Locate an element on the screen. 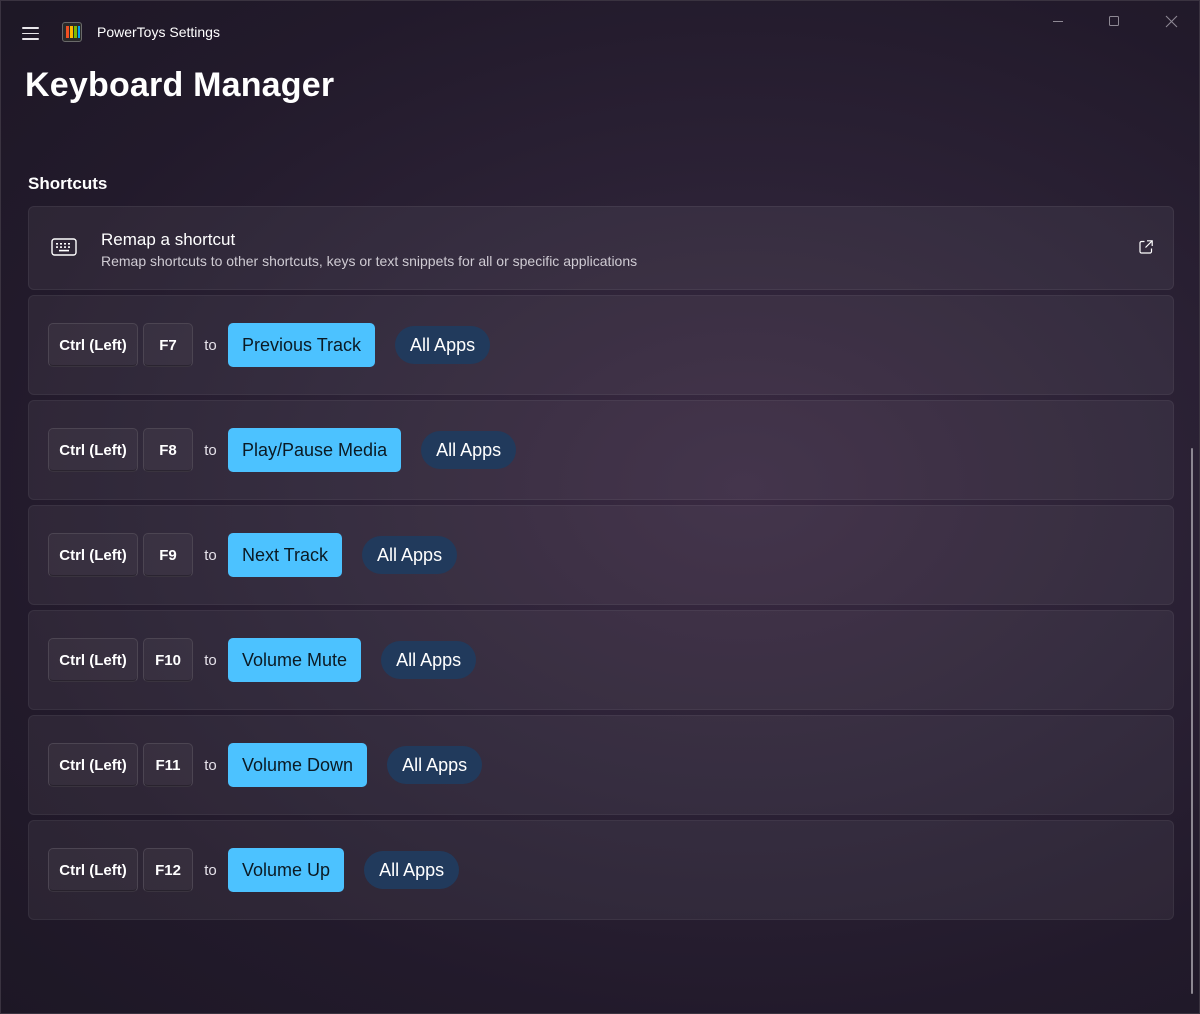  shortcut-mapping-row: Ctrl (Left) F9 to Next Track All Apps is located at coordinates (601, 555).